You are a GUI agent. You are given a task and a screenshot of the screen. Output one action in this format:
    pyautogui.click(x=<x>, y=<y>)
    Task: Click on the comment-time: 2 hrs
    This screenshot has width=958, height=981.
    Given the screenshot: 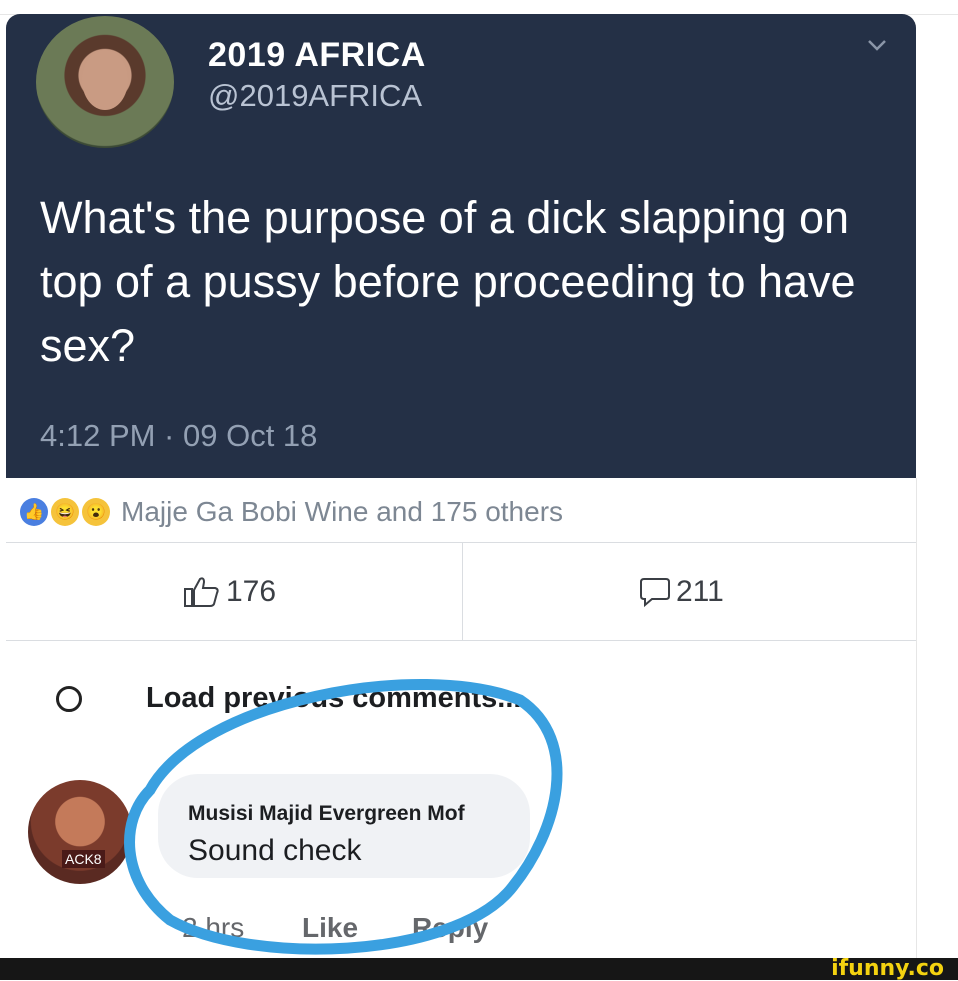 What is the action you would take?
    pyautogui.click(x=213, y=927)
    